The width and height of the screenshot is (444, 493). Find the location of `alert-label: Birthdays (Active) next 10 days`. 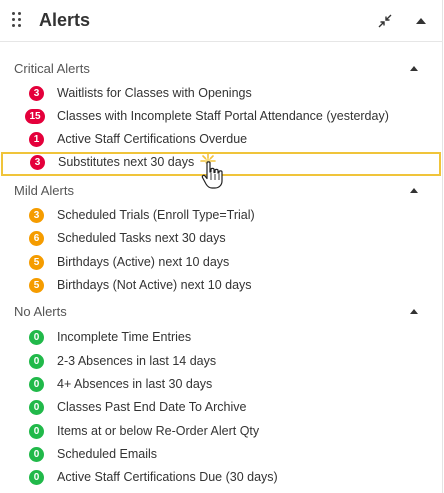

alert-label: Birthdays (Active) next 10 days is located at coordinates (143, 262).